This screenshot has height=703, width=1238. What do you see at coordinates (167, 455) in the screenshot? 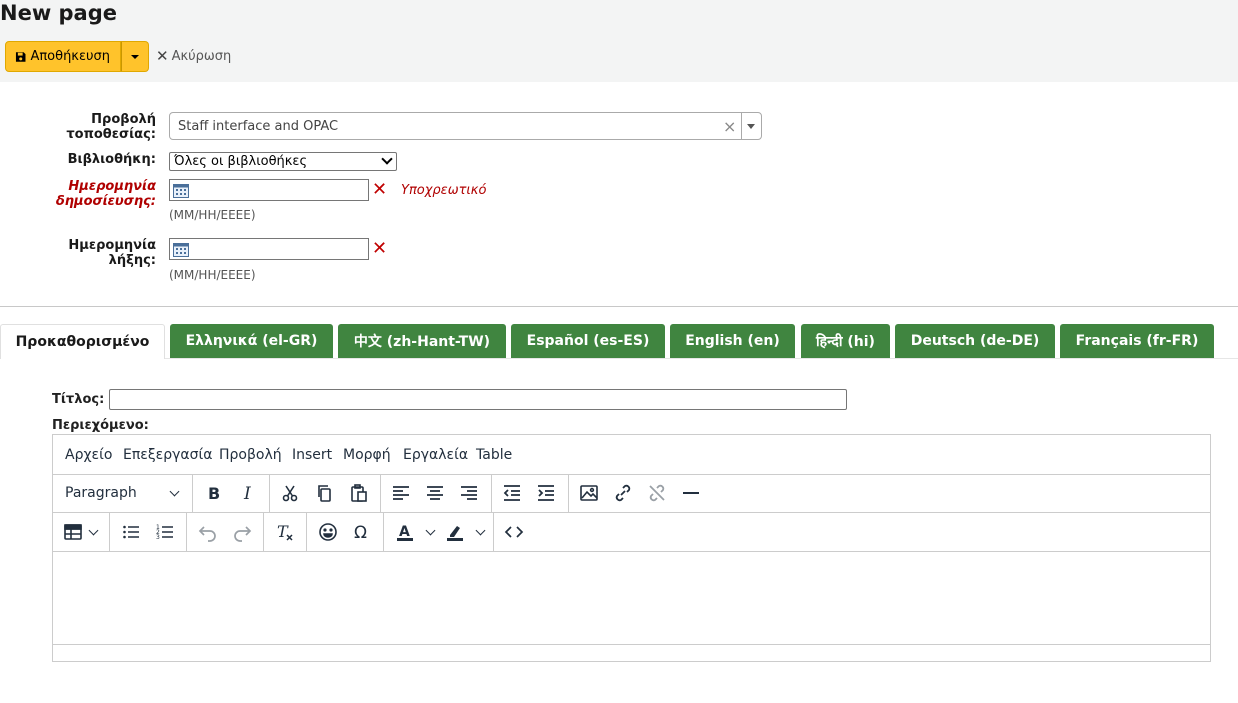
I see `menu-edit: Επεξεργασία` at bounding box center [167, 455].